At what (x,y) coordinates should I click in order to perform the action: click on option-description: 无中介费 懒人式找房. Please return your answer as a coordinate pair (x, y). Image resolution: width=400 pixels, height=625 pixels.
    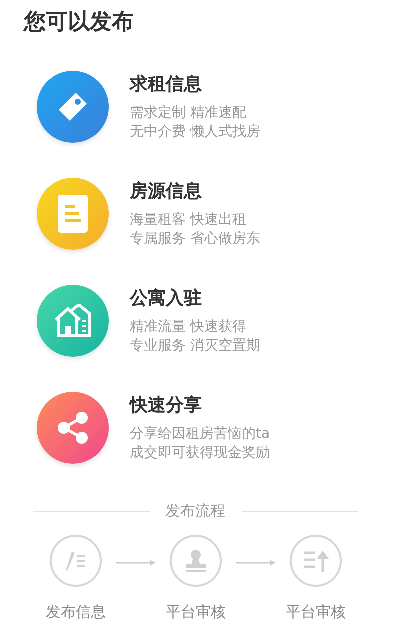
    Looking at the image, I should click on (195, 132).